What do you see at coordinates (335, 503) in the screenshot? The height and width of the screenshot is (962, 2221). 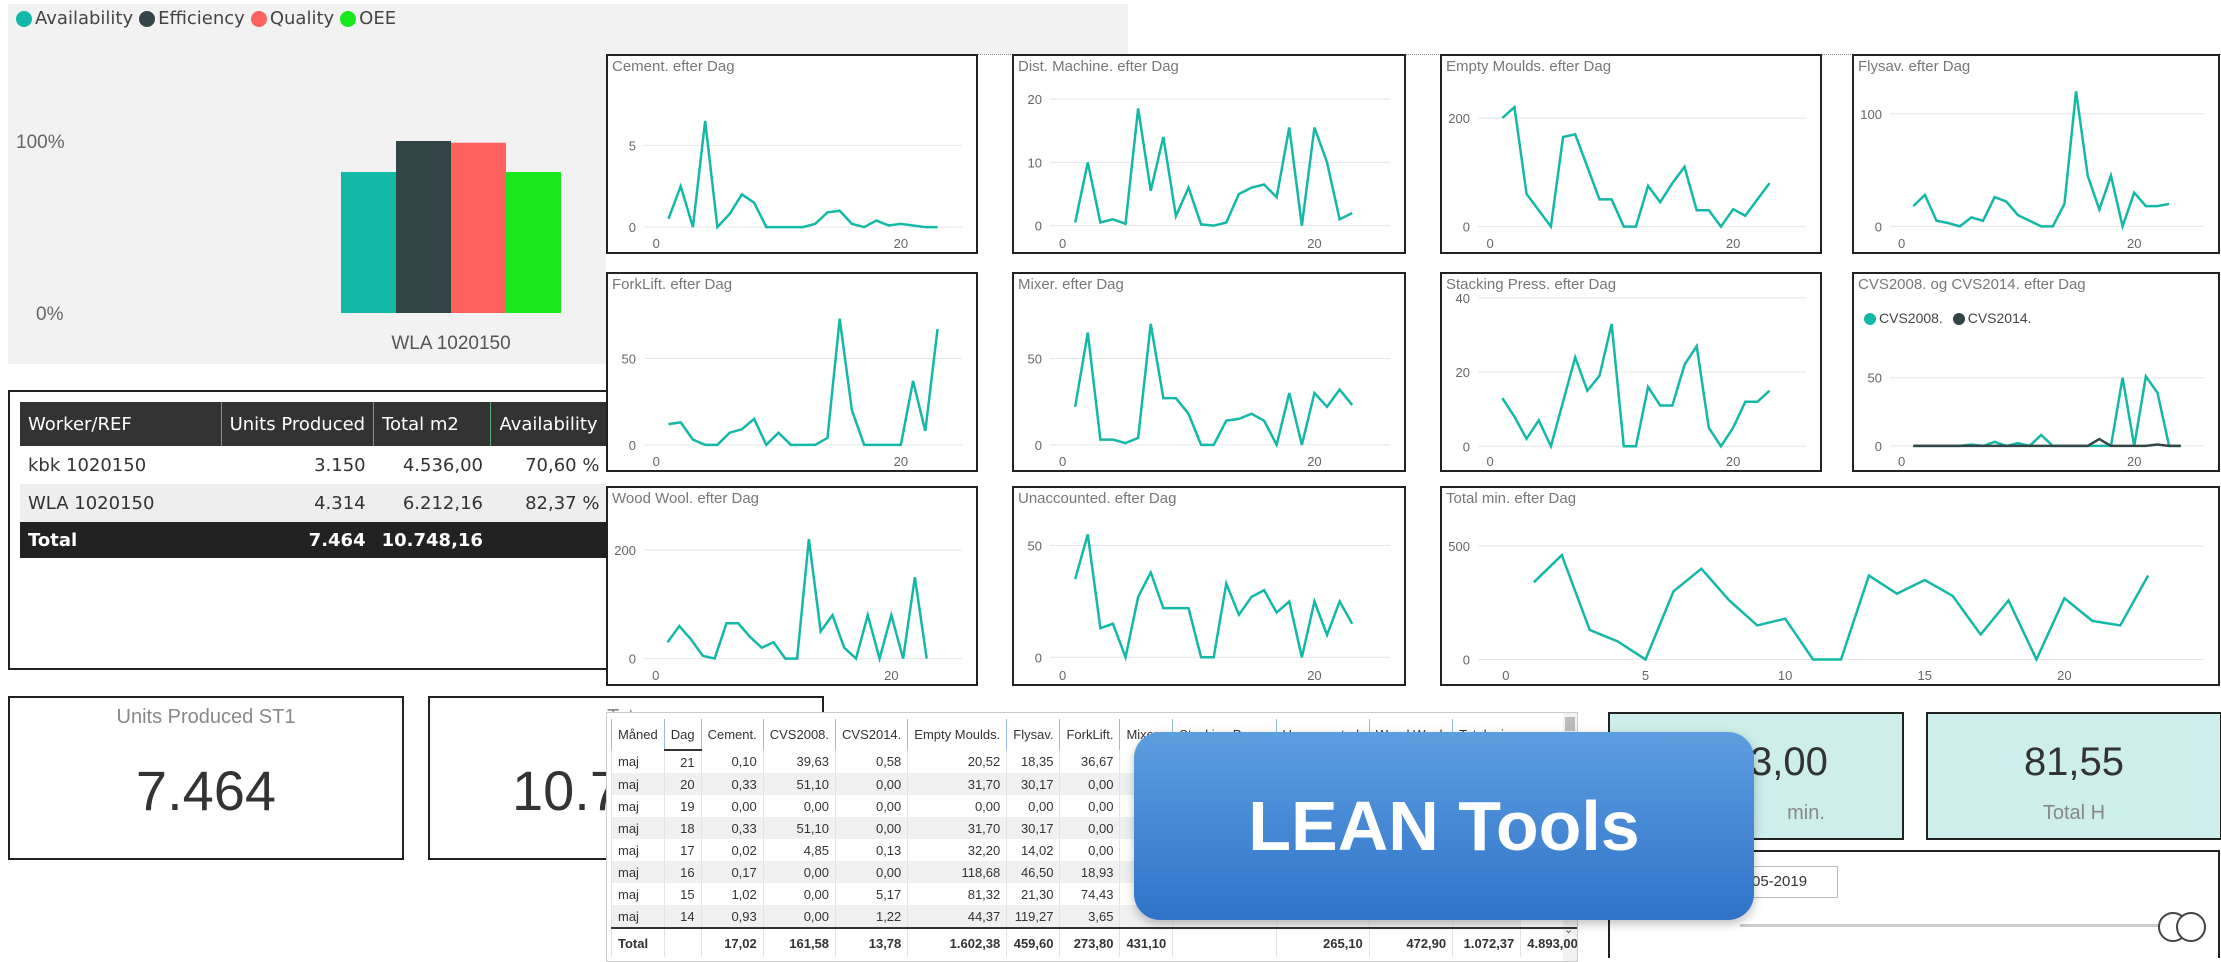 I see `table-row: WLA 1020150 4.314 6.212,16 82,37 %` at bounding box center [335, 503].